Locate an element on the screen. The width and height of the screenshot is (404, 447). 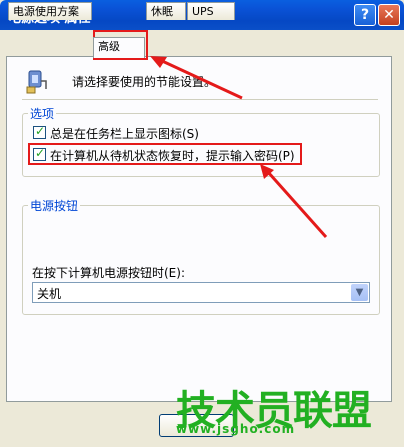
watermark-url: www.jsgho.com is located at coordinates (236, 429).